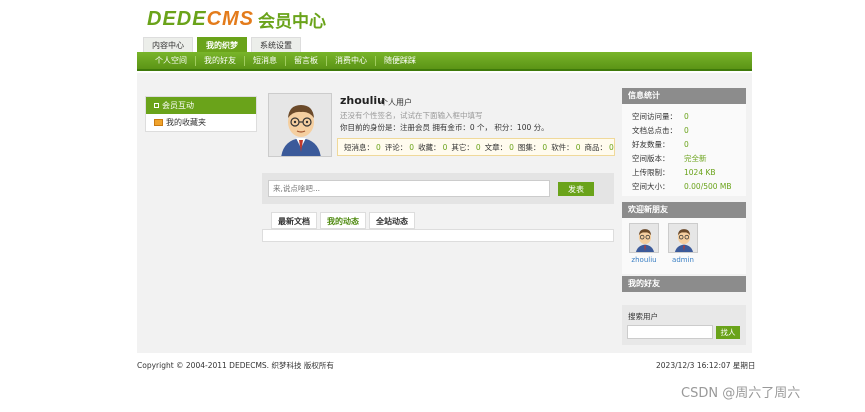 The image size is (865, 412). I want to click on stat-label: 短消息：, so click(359, 147).